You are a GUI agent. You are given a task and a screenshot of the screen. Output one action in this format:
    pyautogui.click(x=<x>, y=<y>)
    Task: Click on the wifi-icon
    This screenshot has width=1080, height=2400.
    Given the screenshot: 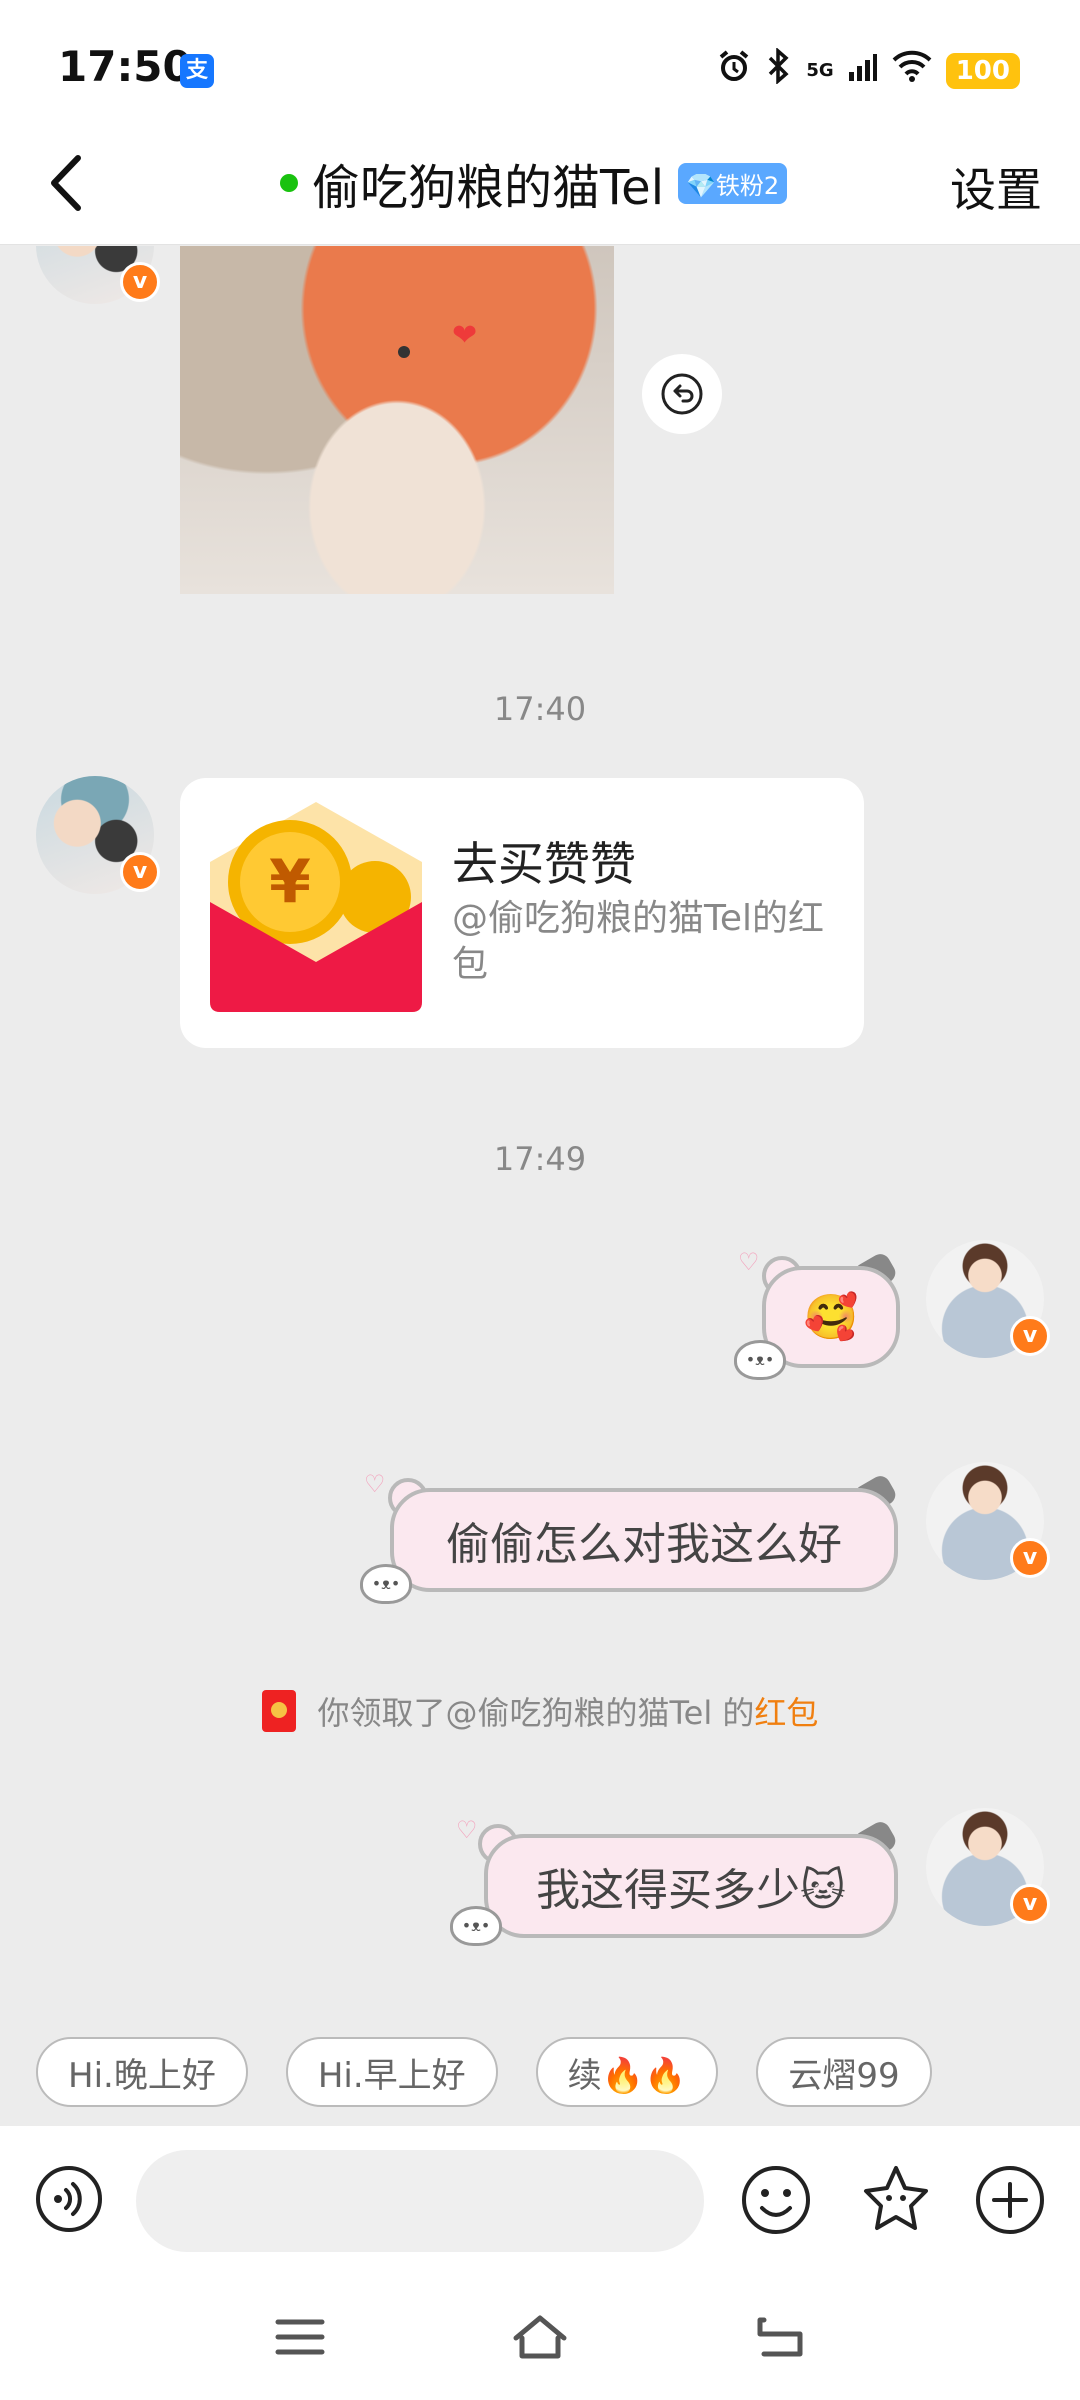 What is the action you would take?
    pyautogui.click(x=912, y=70)
    